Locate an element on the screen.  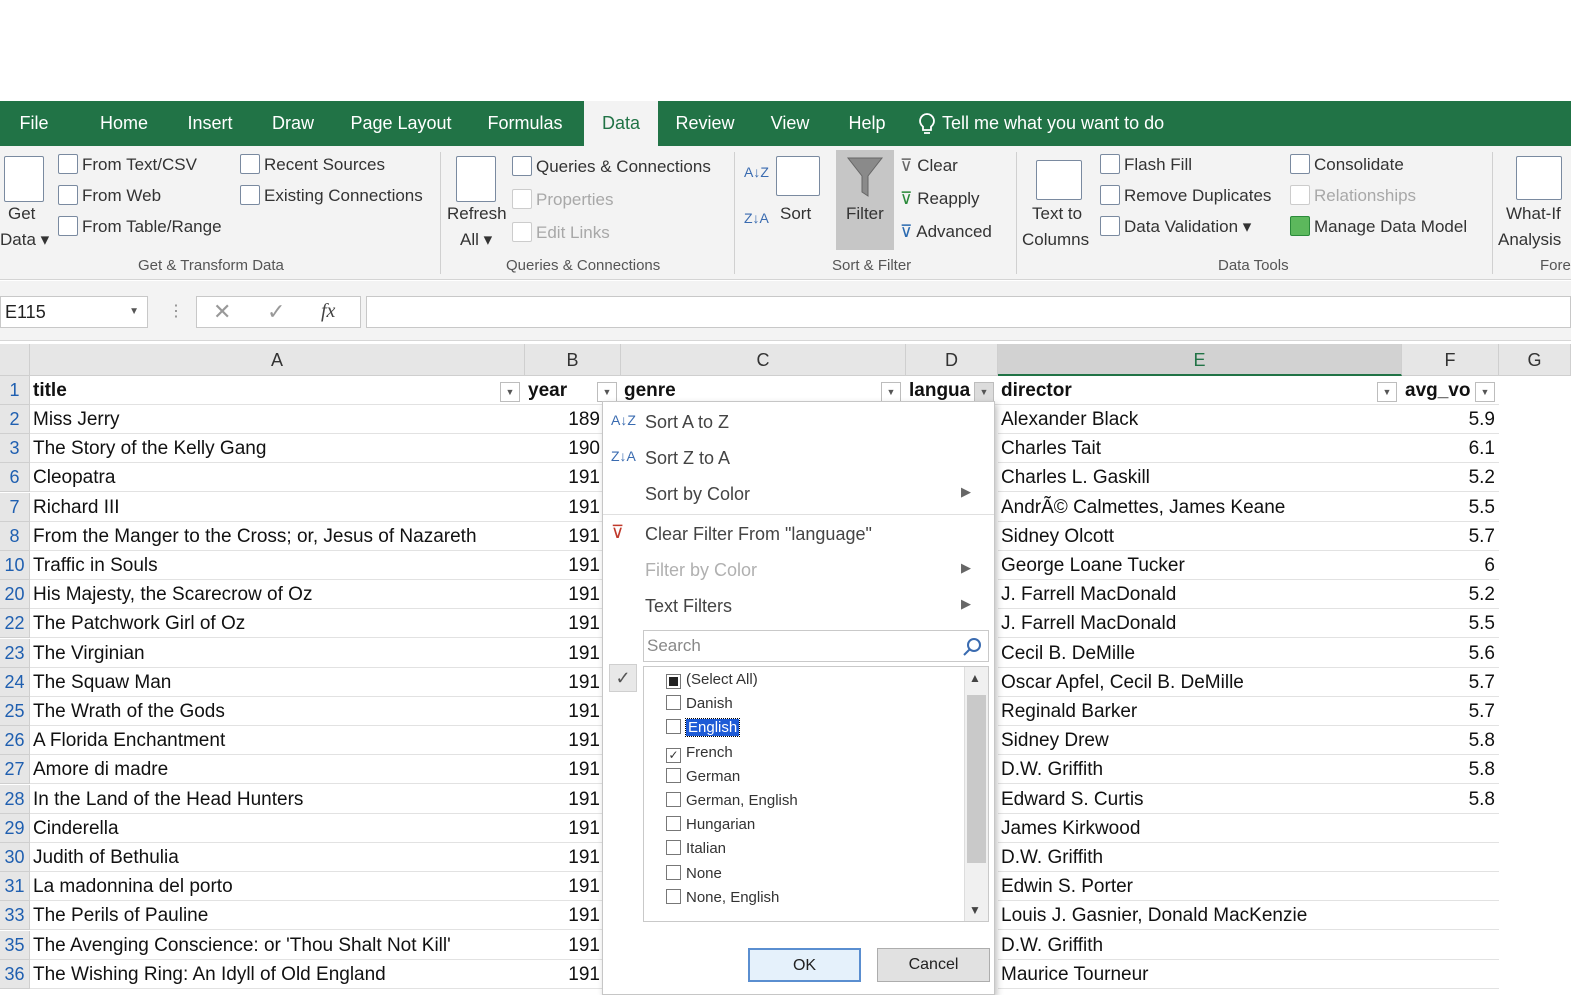
from-web-button: From Web is located at coordinates (109, 195).